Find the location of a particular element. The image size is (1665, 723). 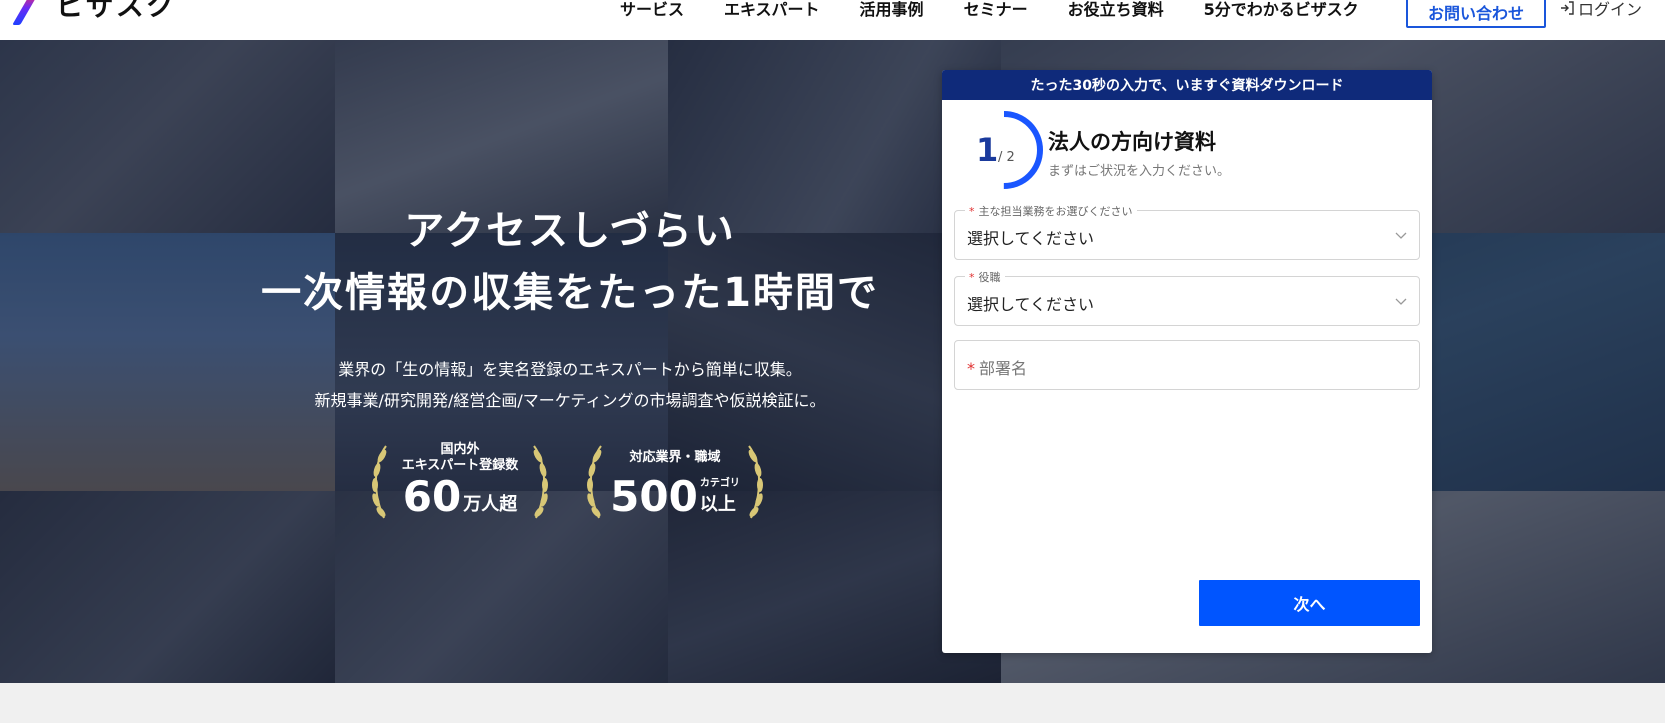

nav-item-seminar: セミナー is located at coordinates (996, 10).